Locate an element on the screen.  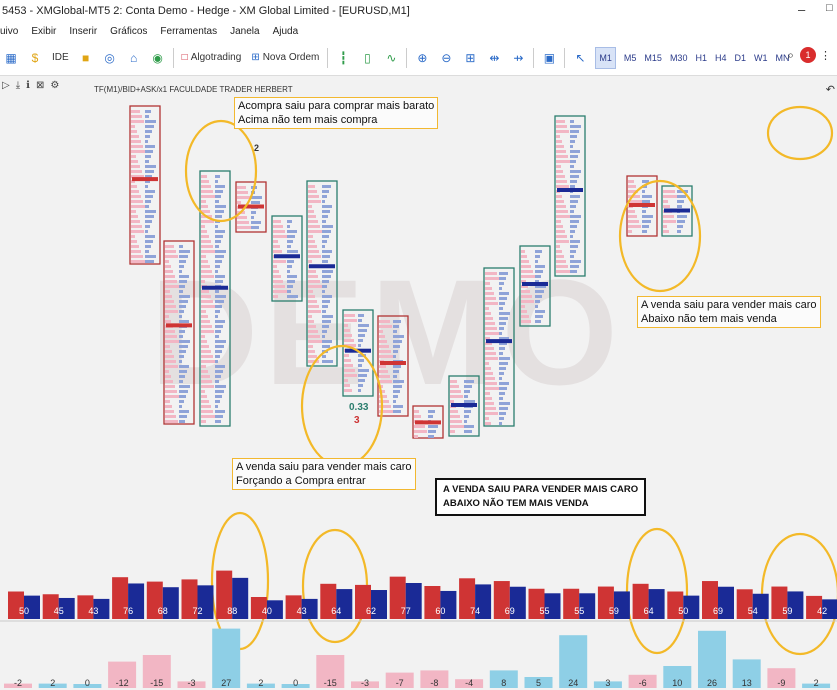
menu-view: Exibir is located at coordinates (43, 31).